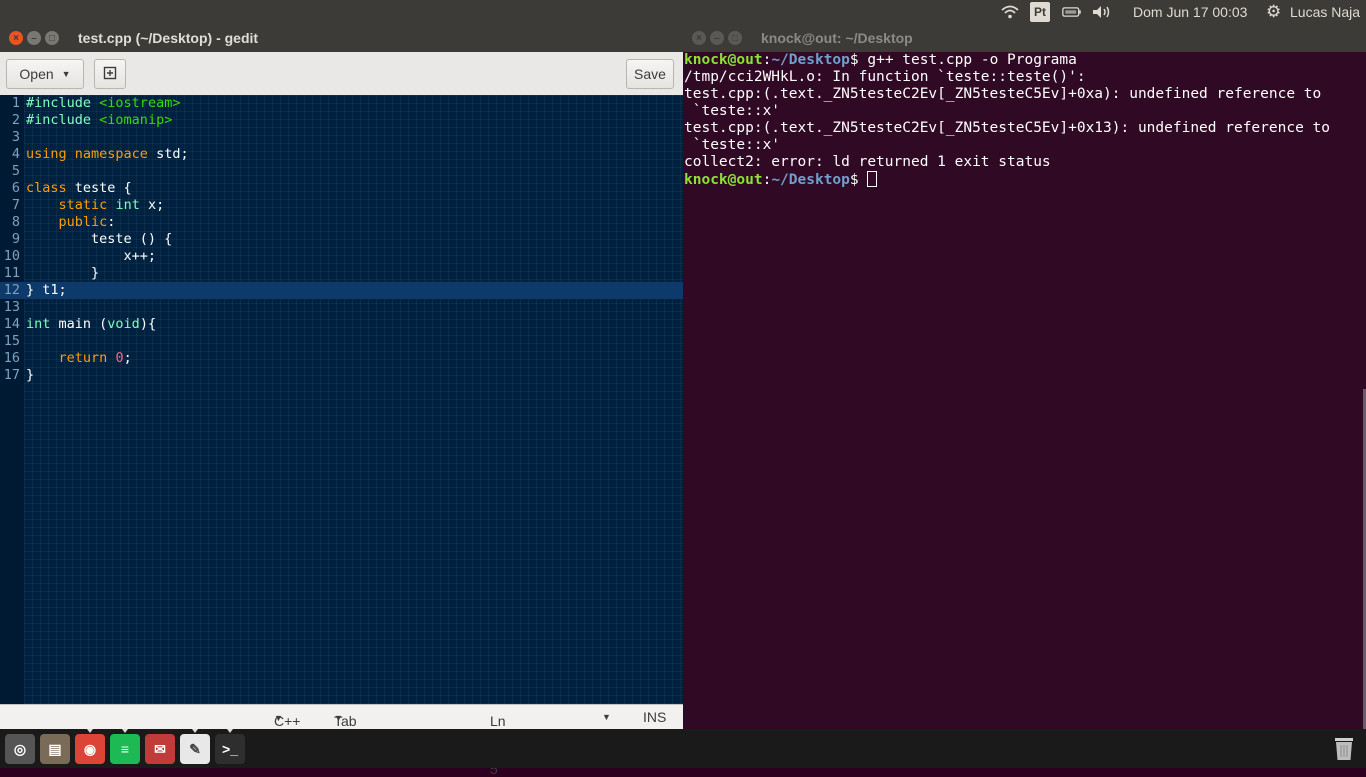 The width and height of the screenshot is (1366, 777). Describe the element at coordinates (11, 324) in the screenshot. I see `line-number: 14` at that location.